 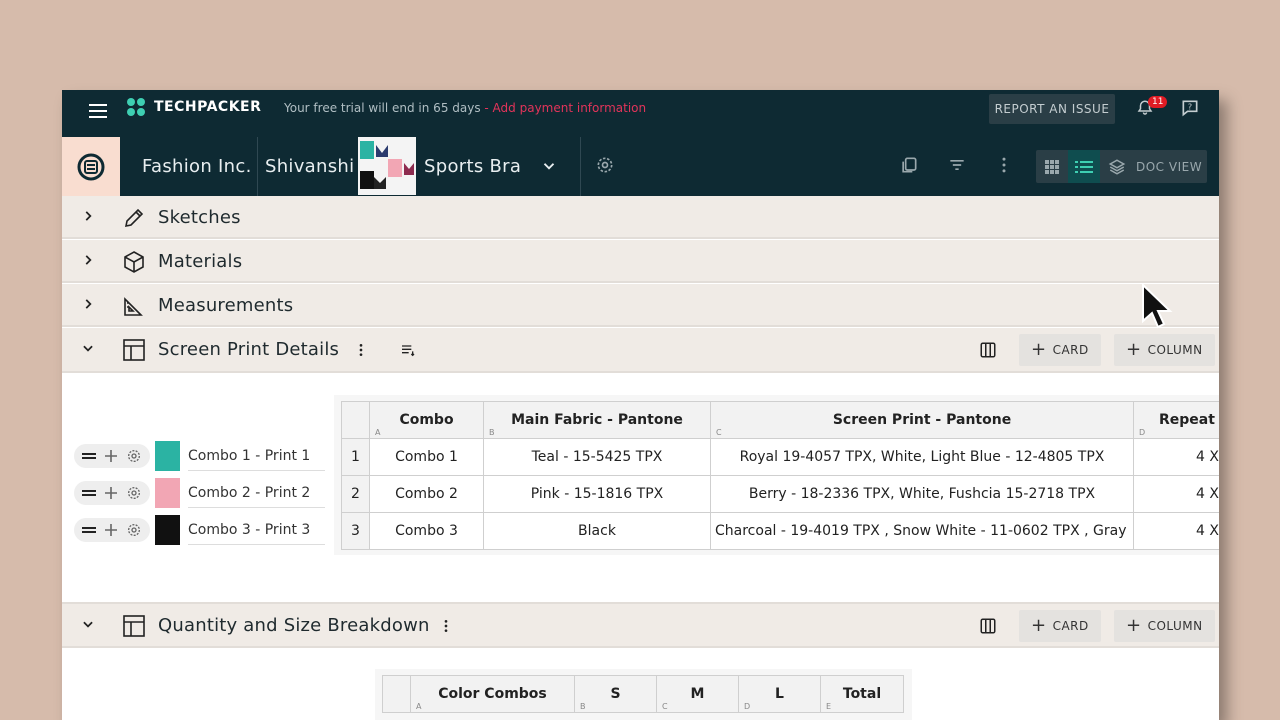 What do you see at coordinates (640, 217) in the screenshot?
I see `section-sketches: Sketches` at bounding box center [640, 217].